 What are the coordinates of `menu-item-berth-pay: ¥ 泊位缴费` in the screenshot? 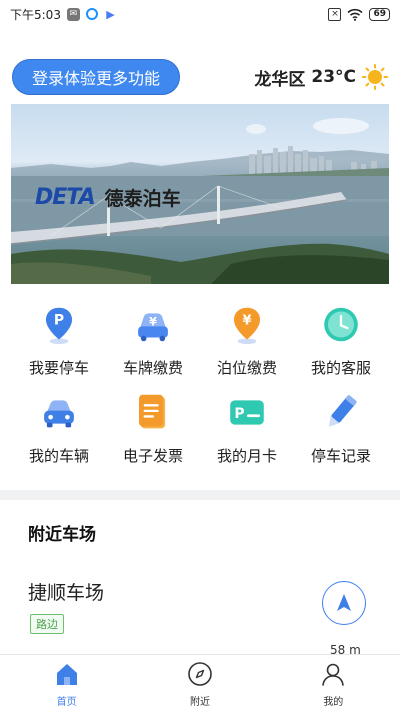 It's located at (247, 341).